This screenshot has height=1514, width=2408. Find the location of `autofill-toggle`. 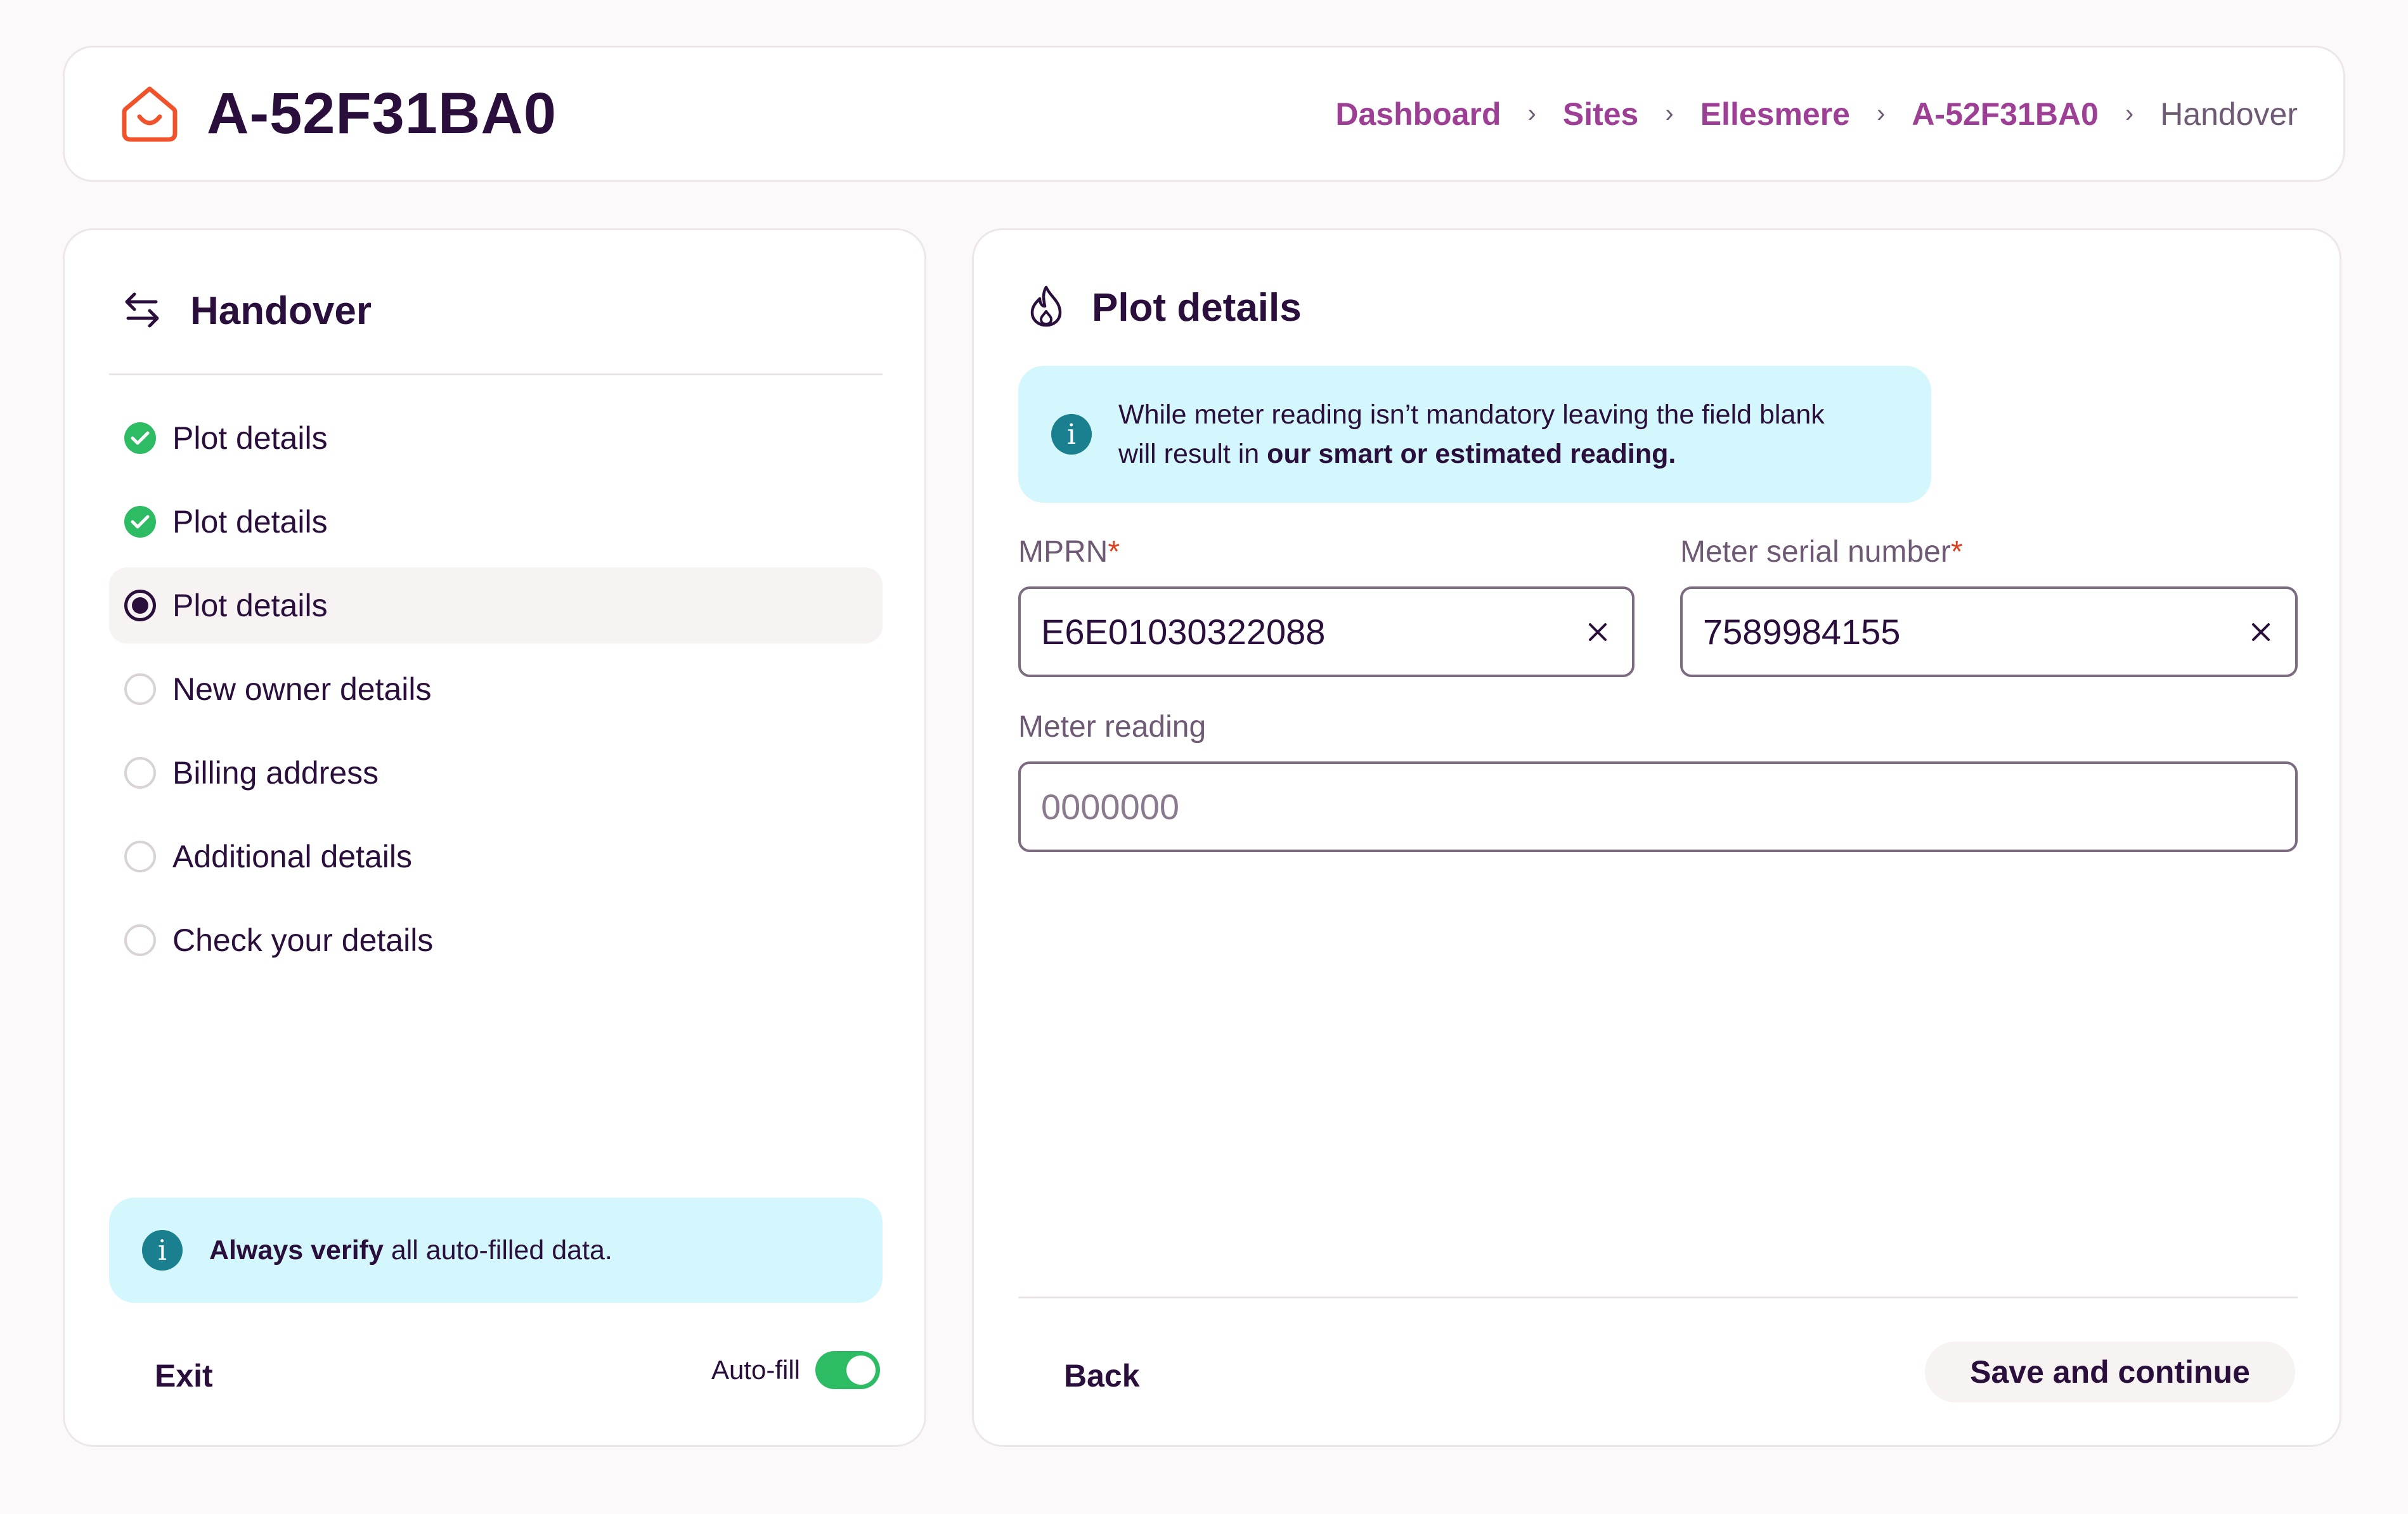

autofill-toggle is located at coordinates (848, 1370).